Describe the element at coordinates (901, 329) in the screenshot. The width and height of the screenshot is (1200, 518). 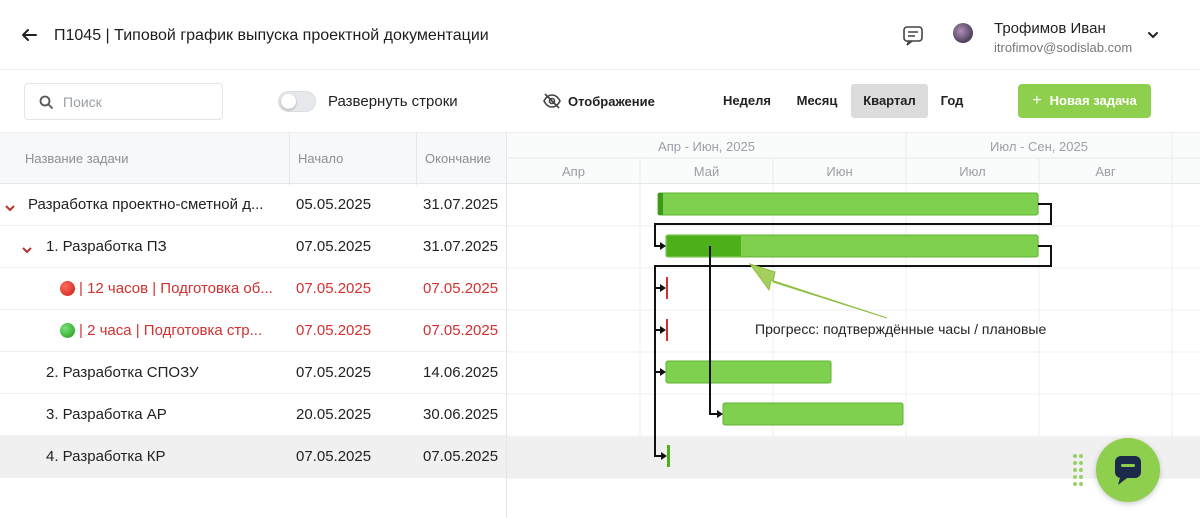
I see `annotation-text: Прогресс: подтверждённые часы / плановые` at that location.